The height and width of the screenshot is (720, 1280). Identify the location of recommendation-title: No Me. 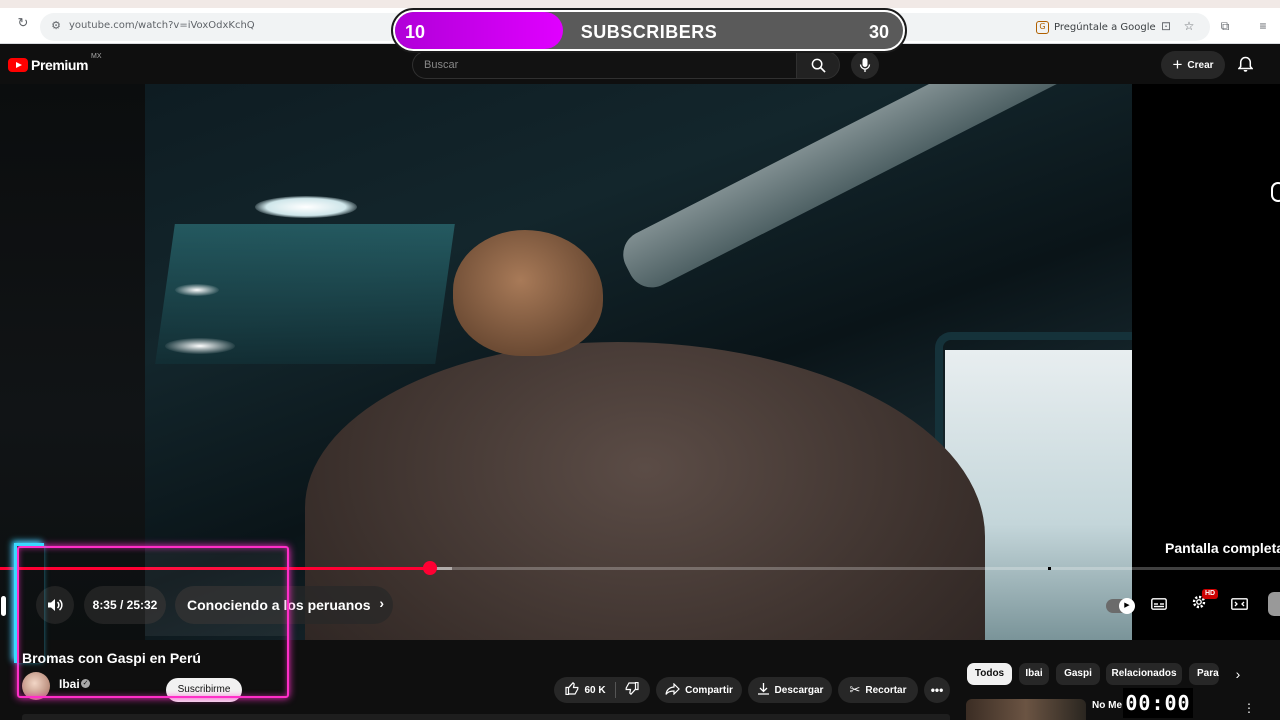
(1107, 705).